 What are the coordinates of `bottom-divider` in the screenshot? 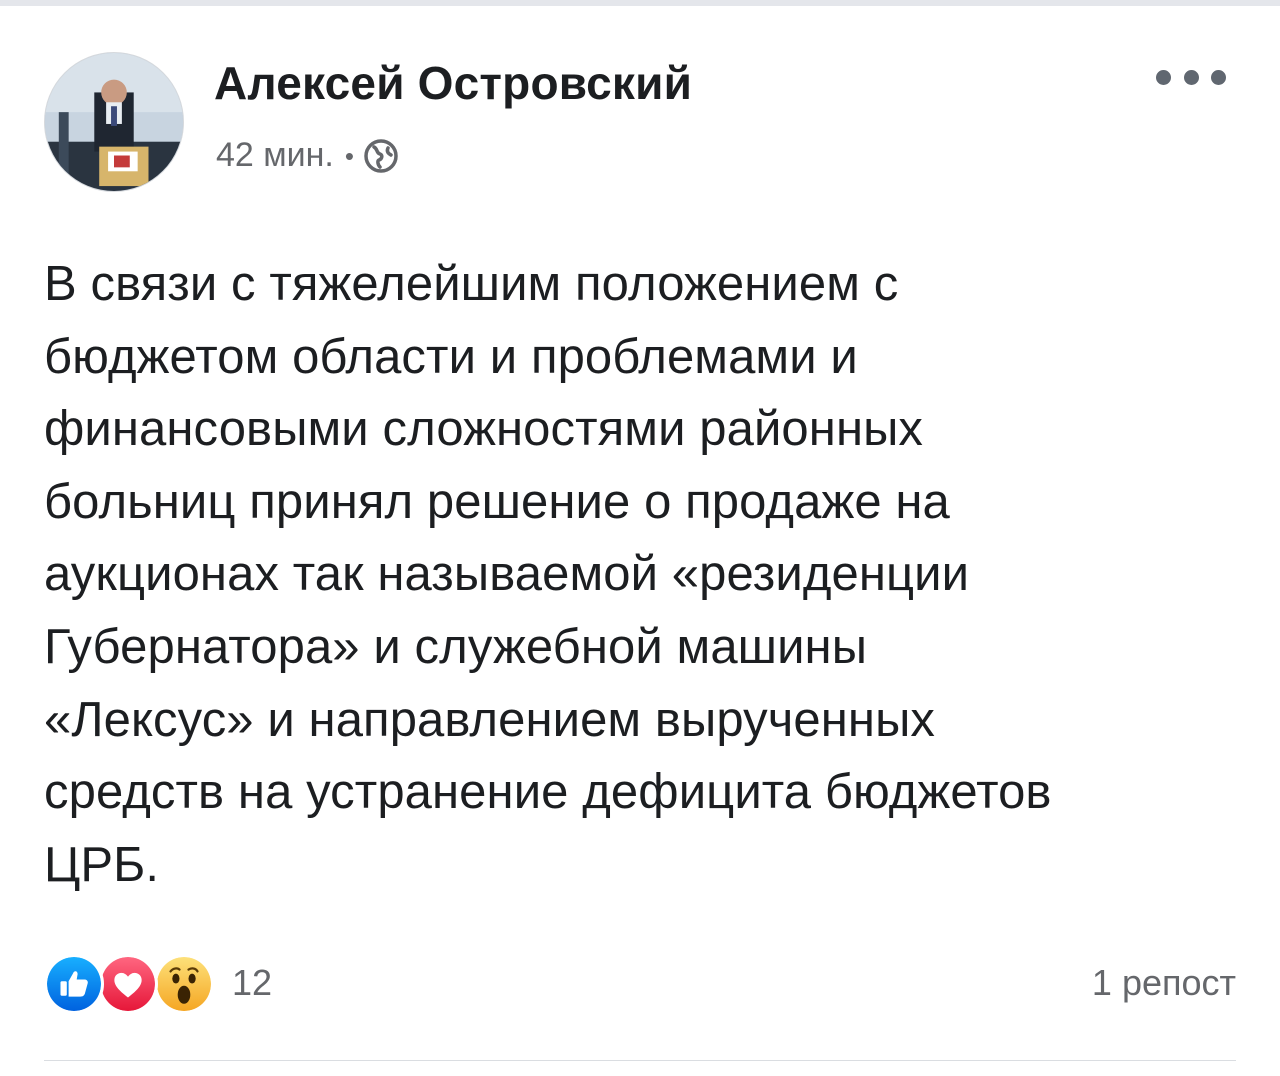 It's located at (640, 1060).